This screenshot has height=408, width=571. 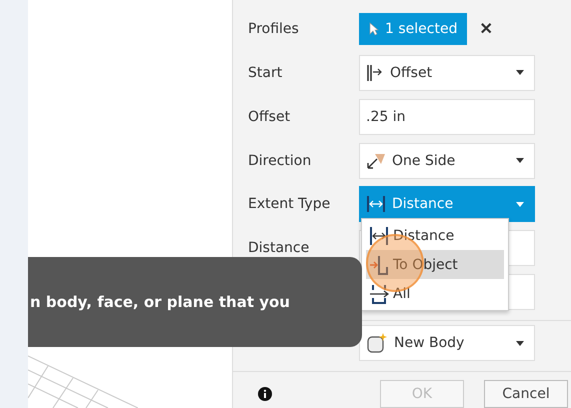 I want to click on field-label: Offset, so click(x=270, y=116).